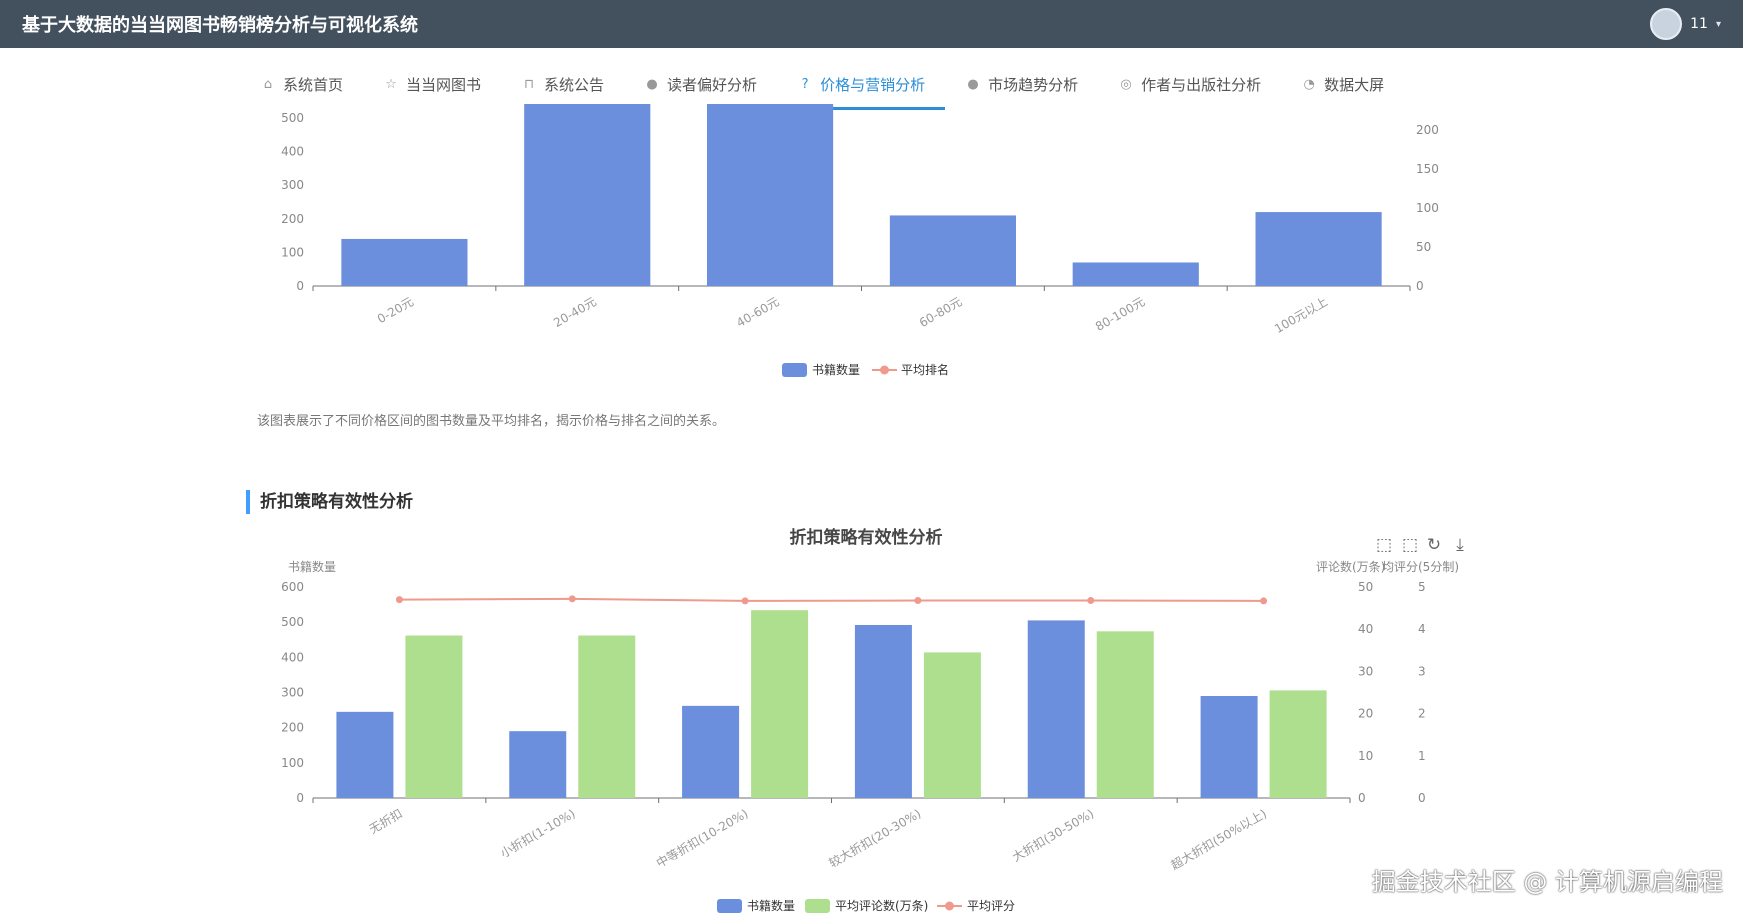 The image size is (1743, 919). I want to click on y3-tick-label: 5, so click(1422, 587).